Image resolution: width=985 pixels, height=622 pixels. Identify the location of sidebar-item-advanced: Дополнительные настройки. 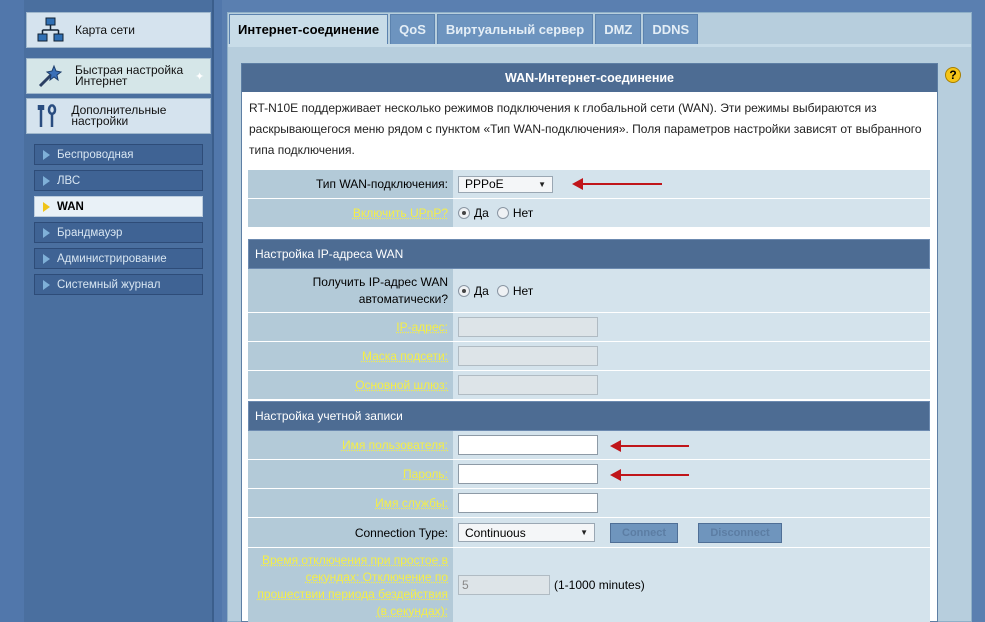
(118, 116).